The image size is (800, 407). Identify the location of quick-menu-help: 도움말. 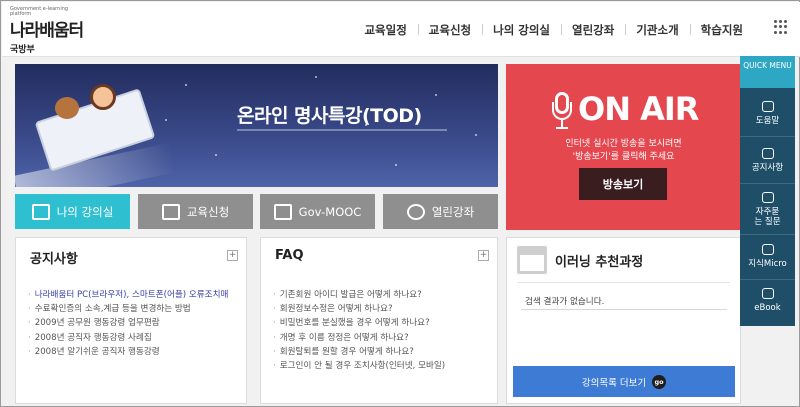
(767, 113).